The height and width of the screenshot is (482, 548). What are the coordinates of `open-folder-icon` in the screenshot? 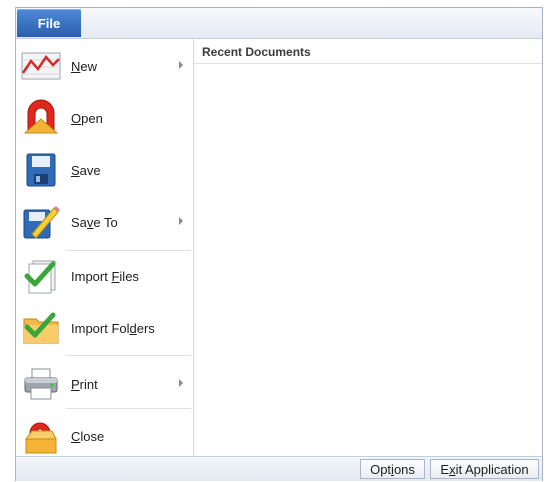 It's located at (41, 118).